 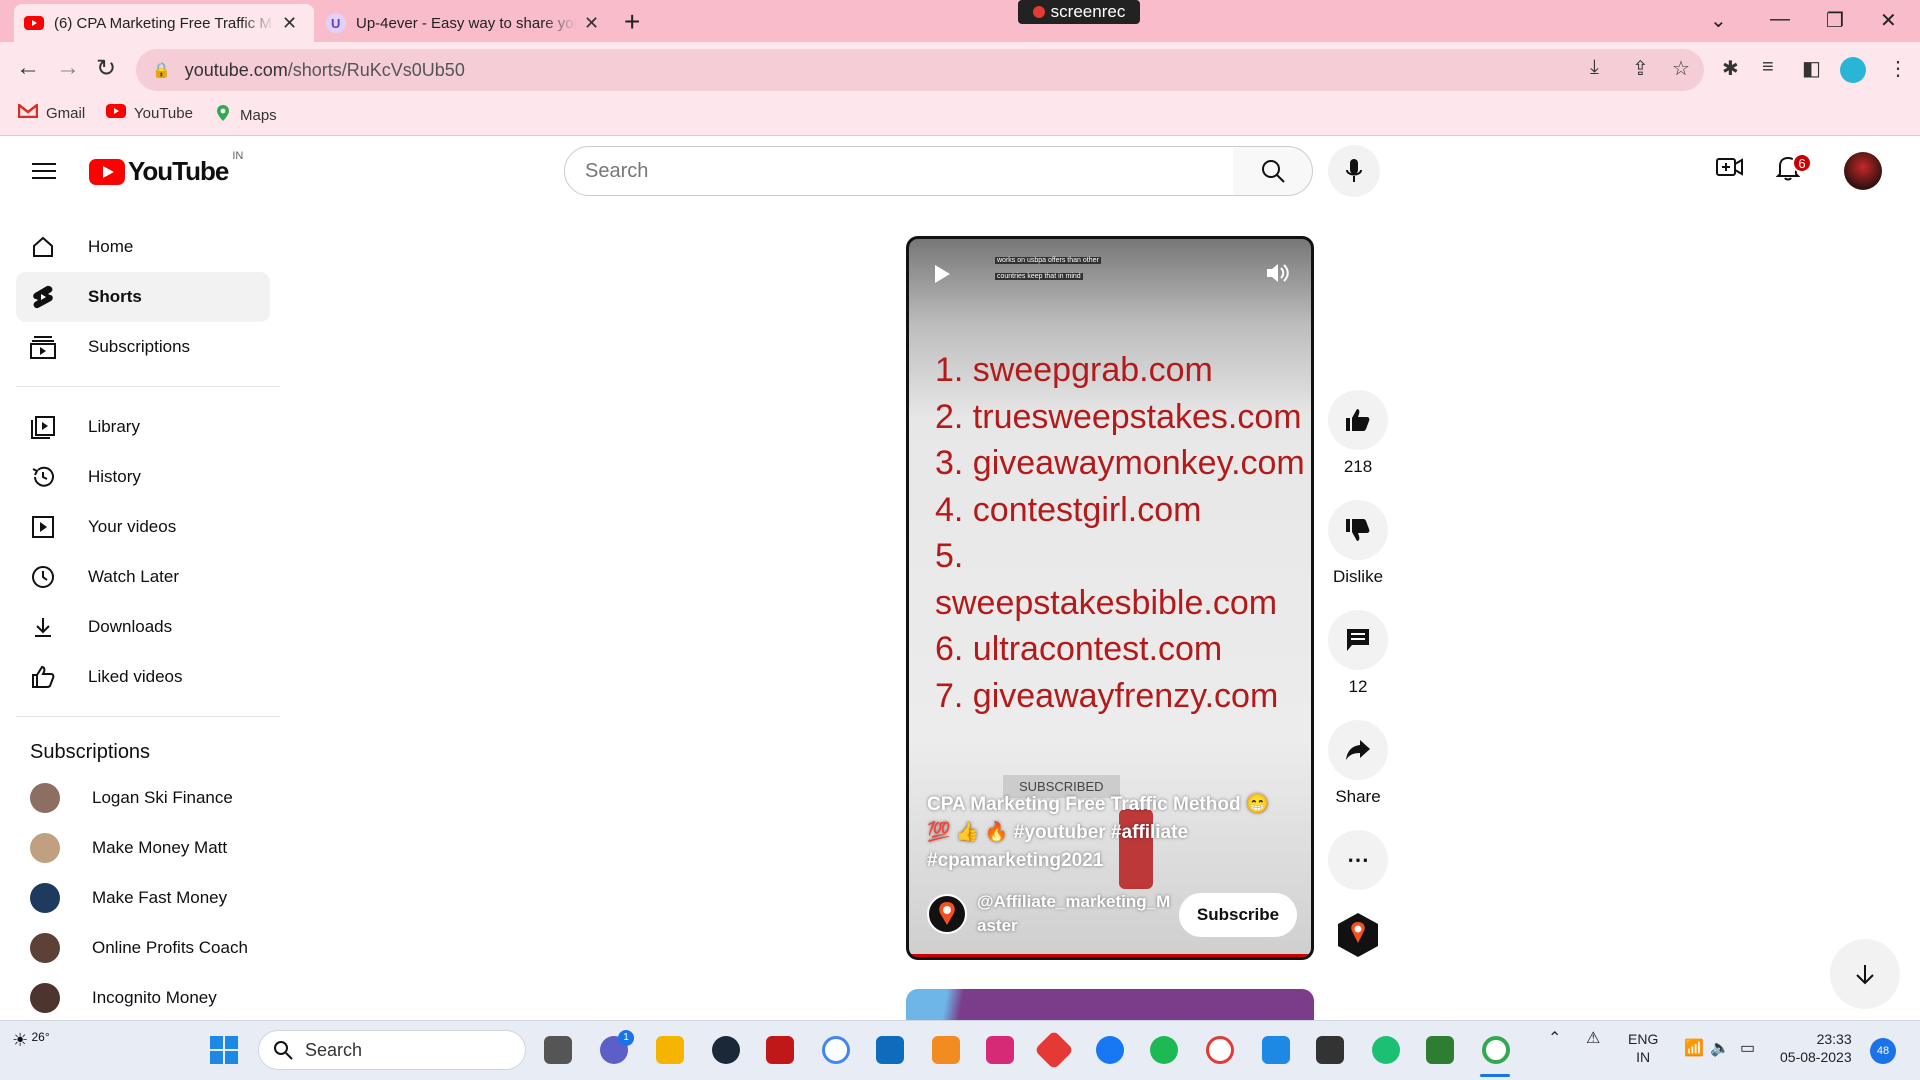 What do you see at coordinates (143, 297) in the screenshot?
I see `sidebar-item-shorts: Shorts` at bounding box center [143, 297].